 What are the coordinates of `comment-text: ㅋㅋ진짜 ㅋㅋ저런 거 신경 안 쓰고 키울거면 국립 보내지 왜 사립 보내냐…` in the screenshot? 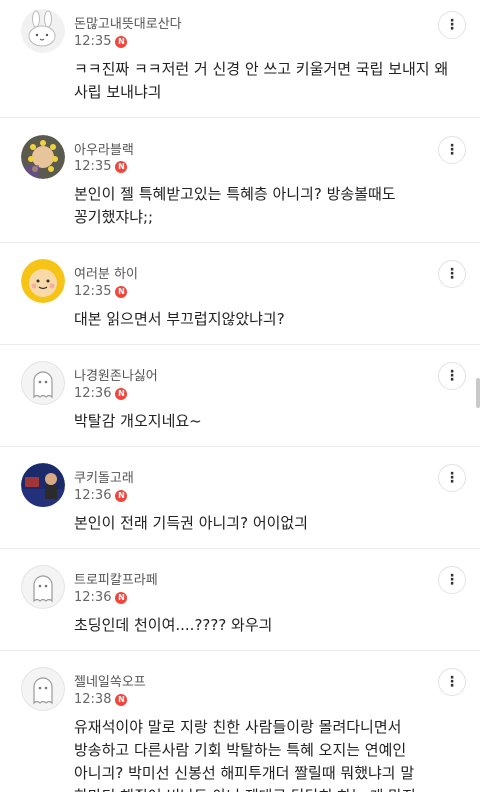 It's located at (261, 80).